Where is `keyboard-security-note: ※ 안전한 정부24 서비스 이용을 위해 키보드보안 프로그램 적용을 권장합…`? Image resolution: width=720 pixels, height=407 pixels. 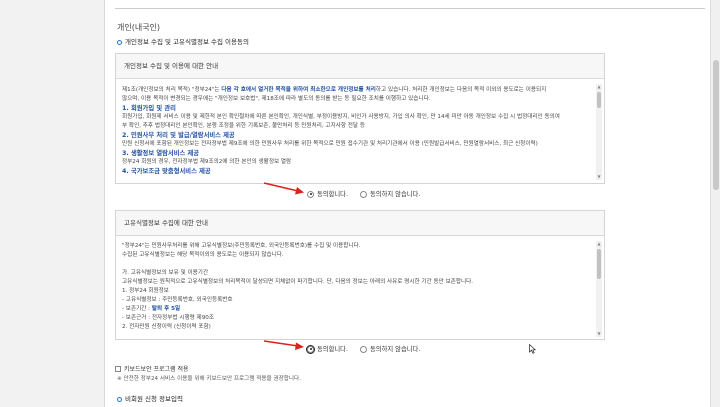
keyboard-security-note: ※ 안전한 정부24 서비스 이용을 위해 키보드보안 프로그램 적용을 권장합… is located at coordinates (209, 379).